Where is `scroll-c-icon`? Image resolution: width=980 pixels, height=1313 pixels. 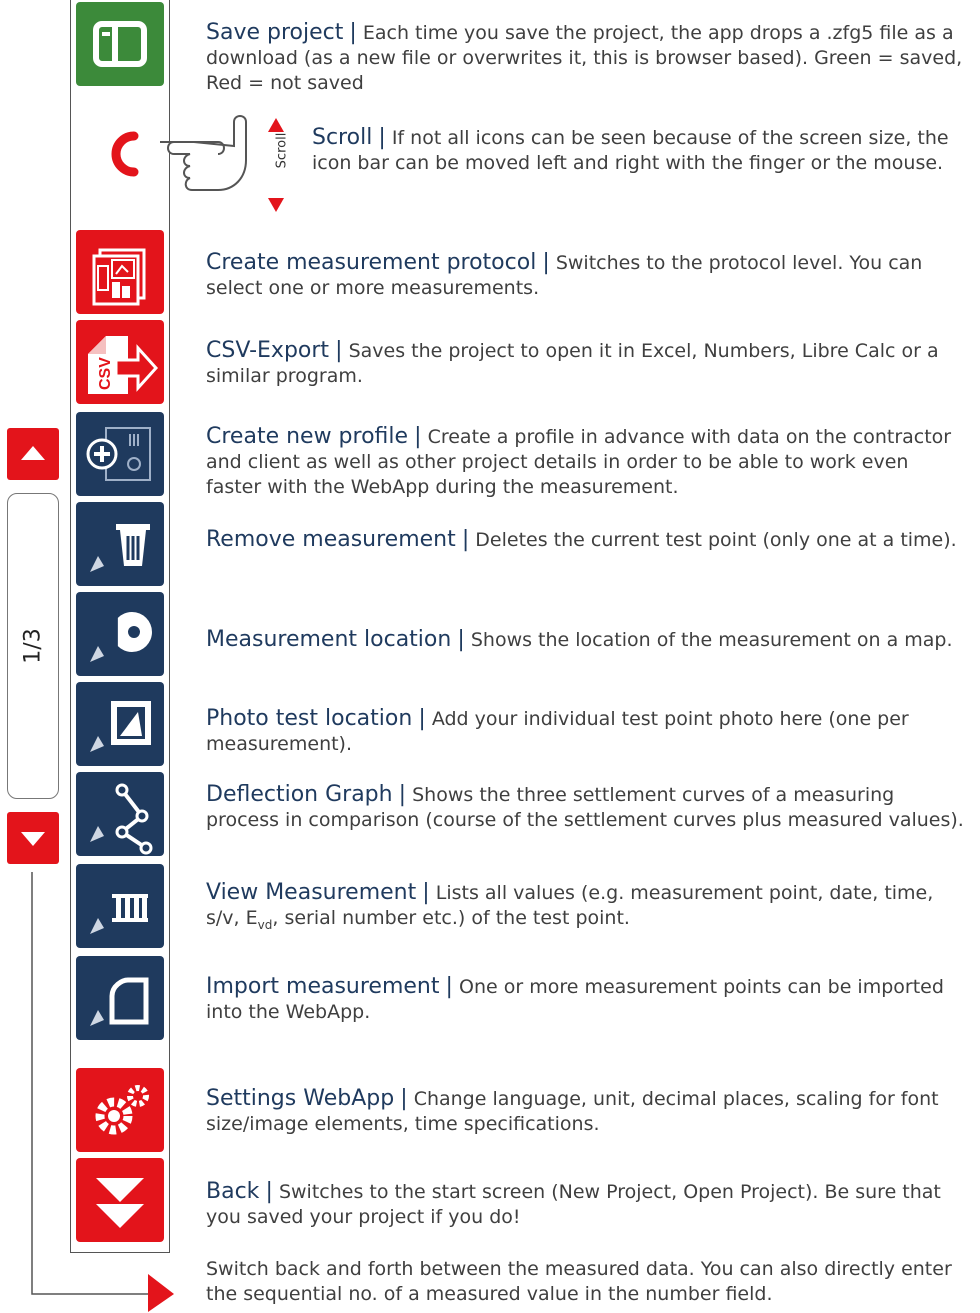 scroll-c-icon is located at coordinates (125, 154).